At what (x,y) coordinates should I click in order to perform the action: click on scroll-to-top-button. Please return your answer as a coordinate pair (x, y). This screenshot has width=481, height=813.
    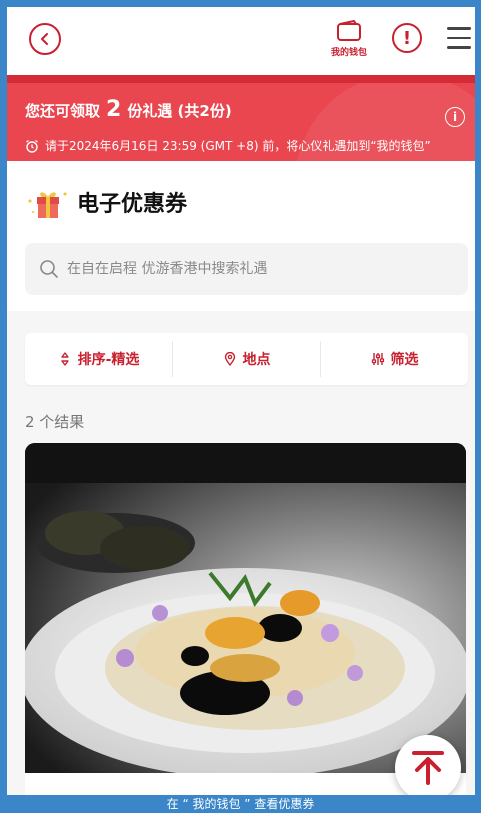
    Looking at the image, I should click on (428, 765).